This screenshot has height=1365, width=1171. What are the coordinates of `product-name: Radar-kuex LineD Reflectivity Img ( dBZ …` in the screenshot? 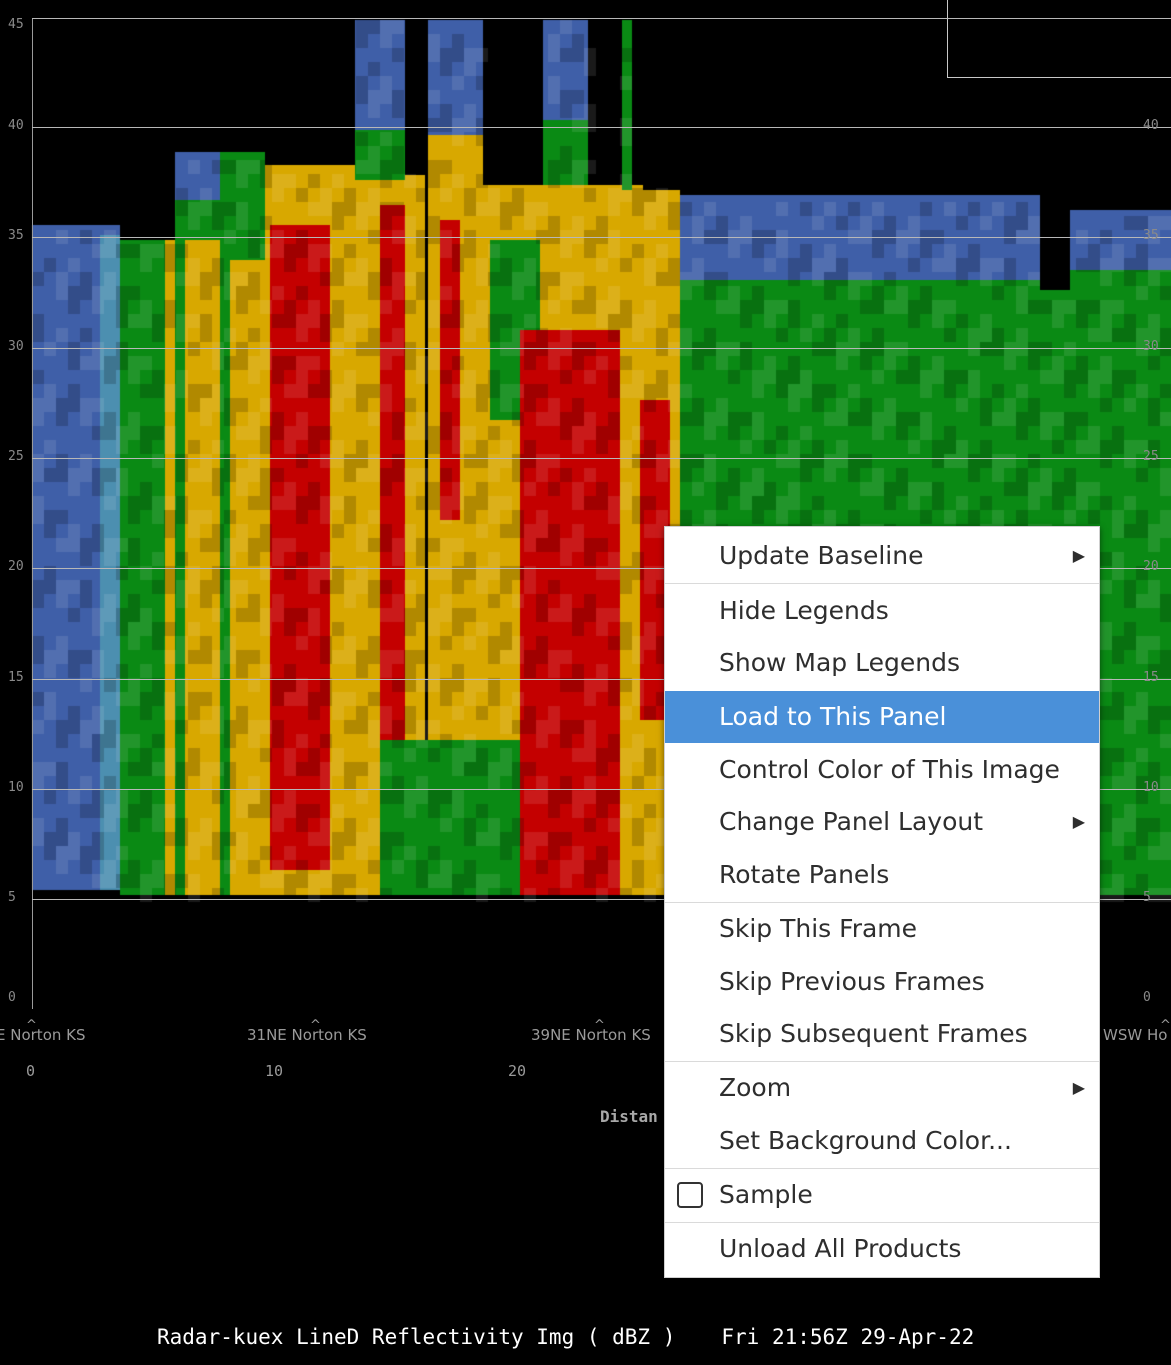 It's located at (416, 1337).